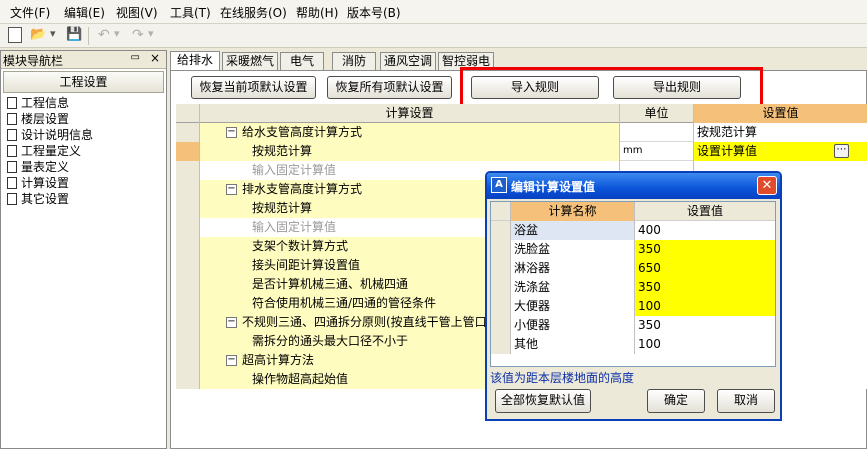 The image size is (867, 449). I want to click on table-row: 洗涤盆 350, so click(633, 287).